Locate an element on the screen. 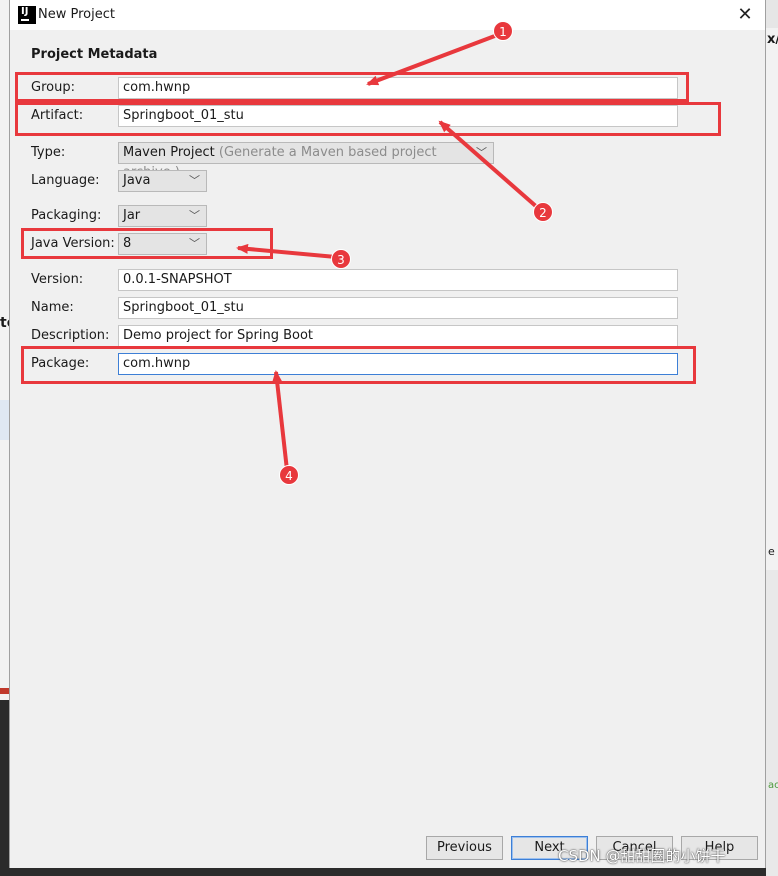  annotation-badge-2: 2 is located at coordinates (543, 212).